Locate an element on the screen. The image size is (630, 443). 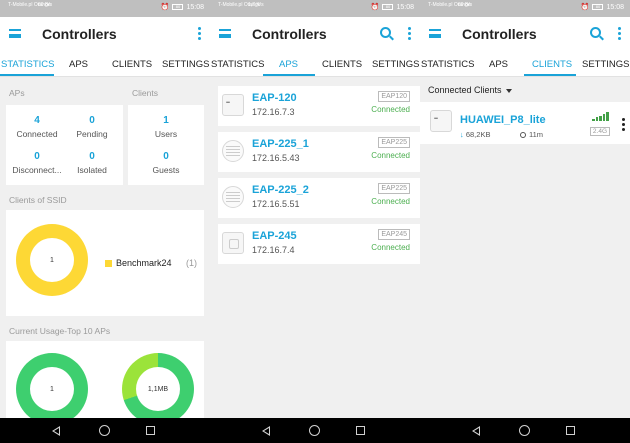
ap-row: EAP-245 172.16.7.4 EAP245 Connected is located at coordinates (319, 244).